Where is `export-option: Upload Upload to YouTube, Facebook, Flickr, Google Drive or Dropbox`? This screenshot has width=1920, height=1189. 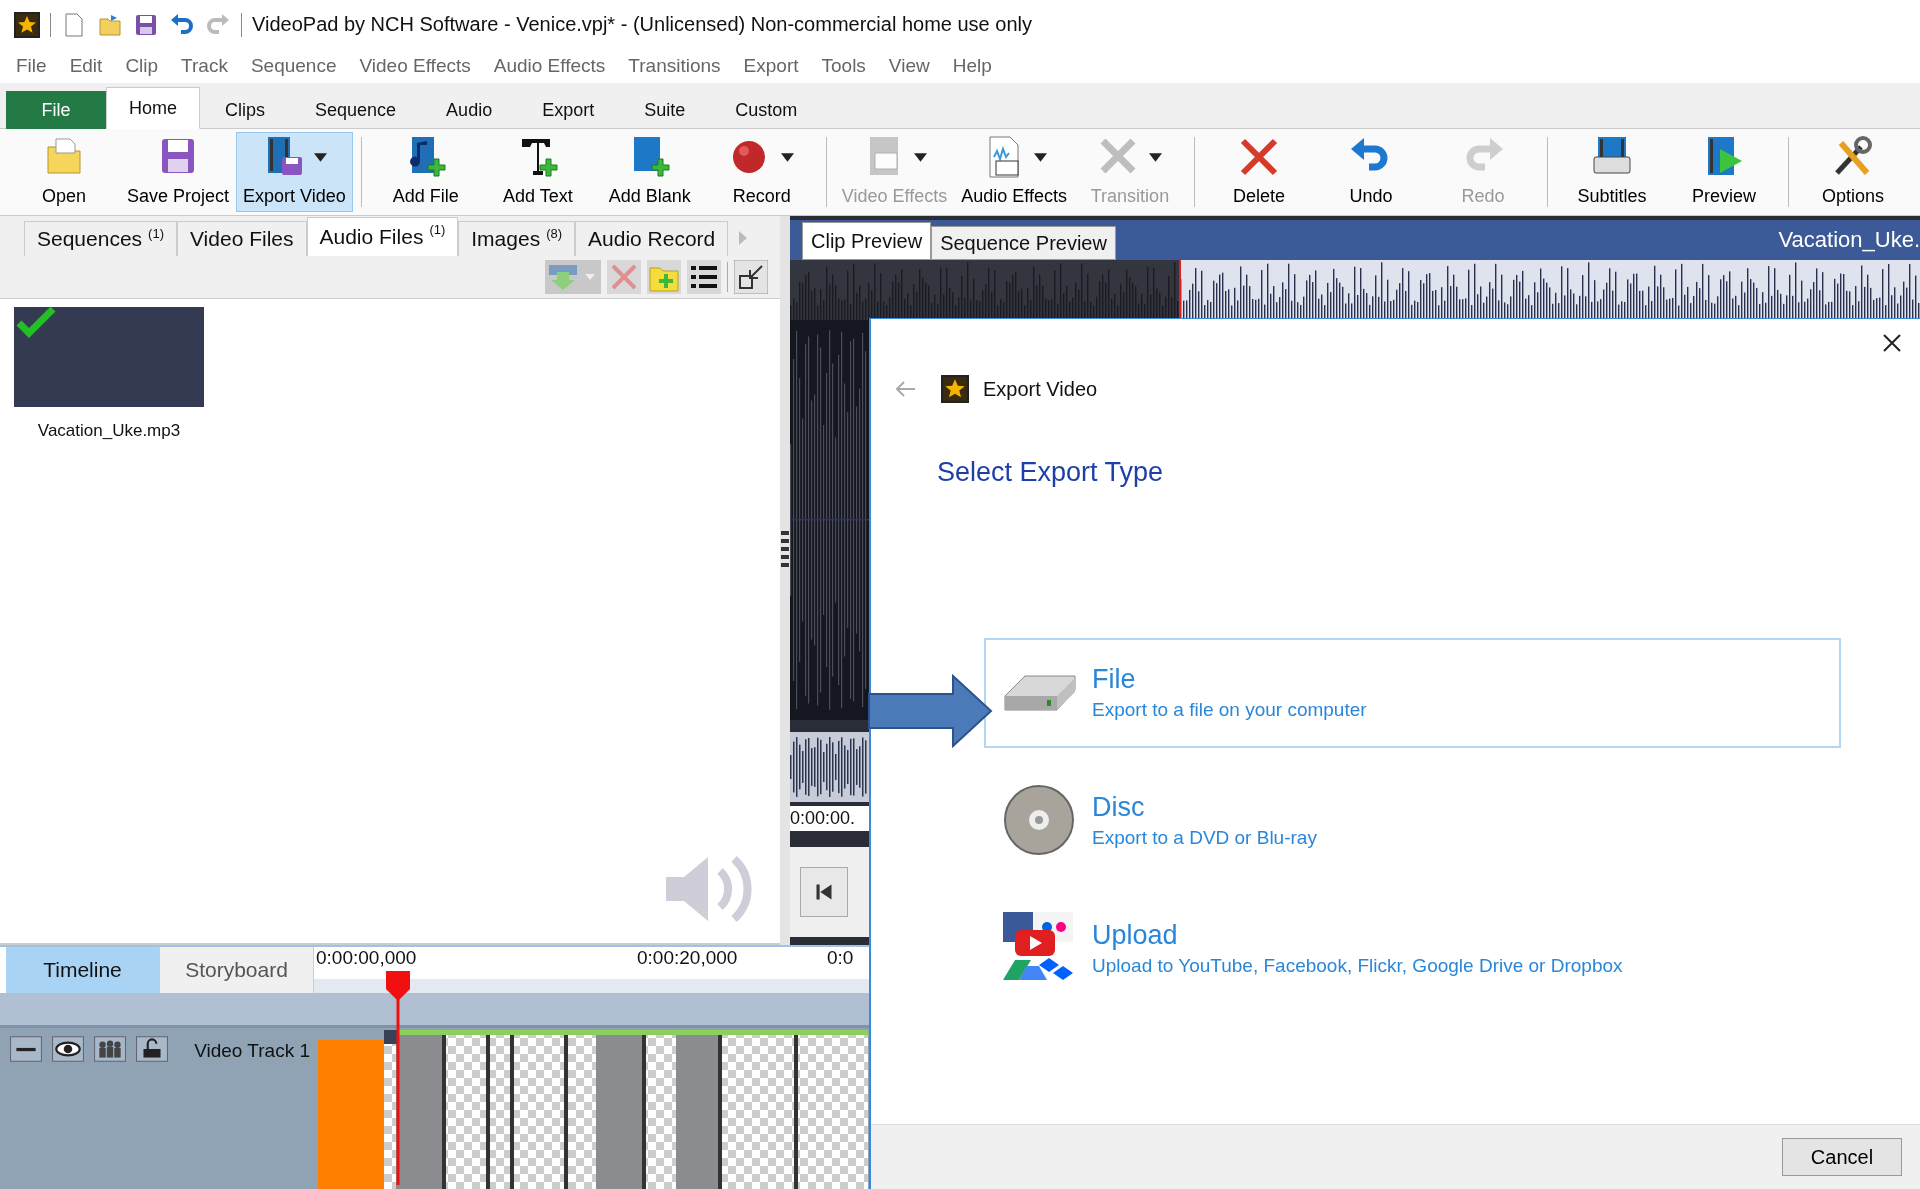
export-option: Upload Upload to YouTube, Facebook, Flickr, Google Drive or Dropbox is located at coordinates (1412, 949).